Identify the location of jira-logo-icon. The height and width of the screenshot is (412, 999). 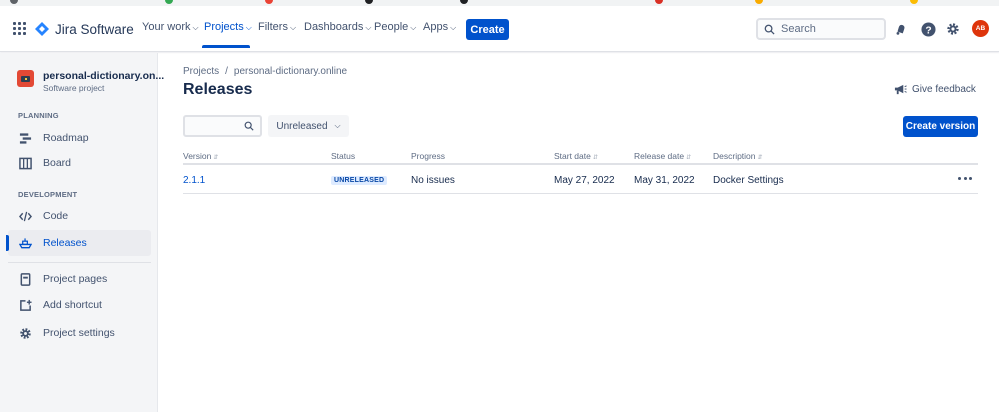
(42, 29).